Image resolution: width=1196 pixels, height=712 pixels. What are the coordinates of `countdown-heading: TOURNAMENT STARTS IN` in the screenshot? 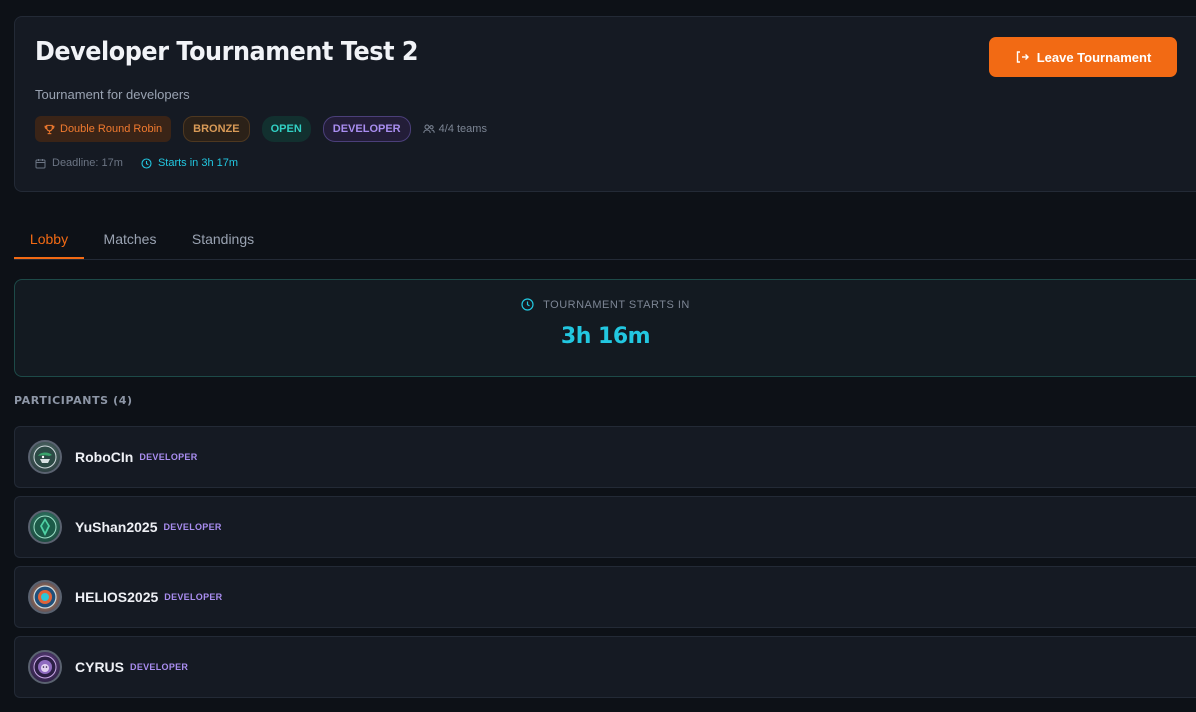 It's located at (605, 304).